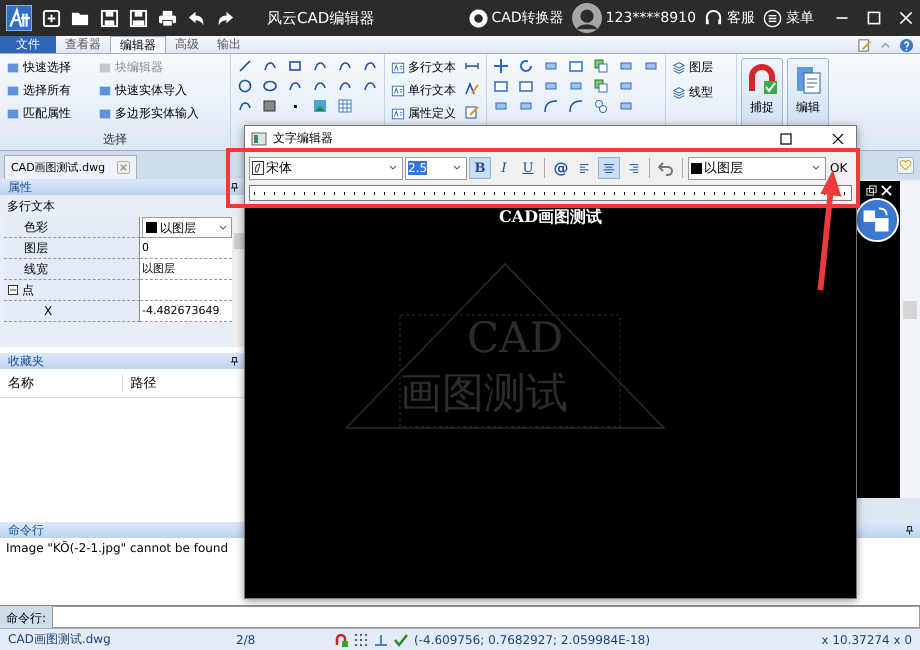 This screenshot has height=650, width=920. I want to click on property-dropdown: 以图层, so click(187, 227).